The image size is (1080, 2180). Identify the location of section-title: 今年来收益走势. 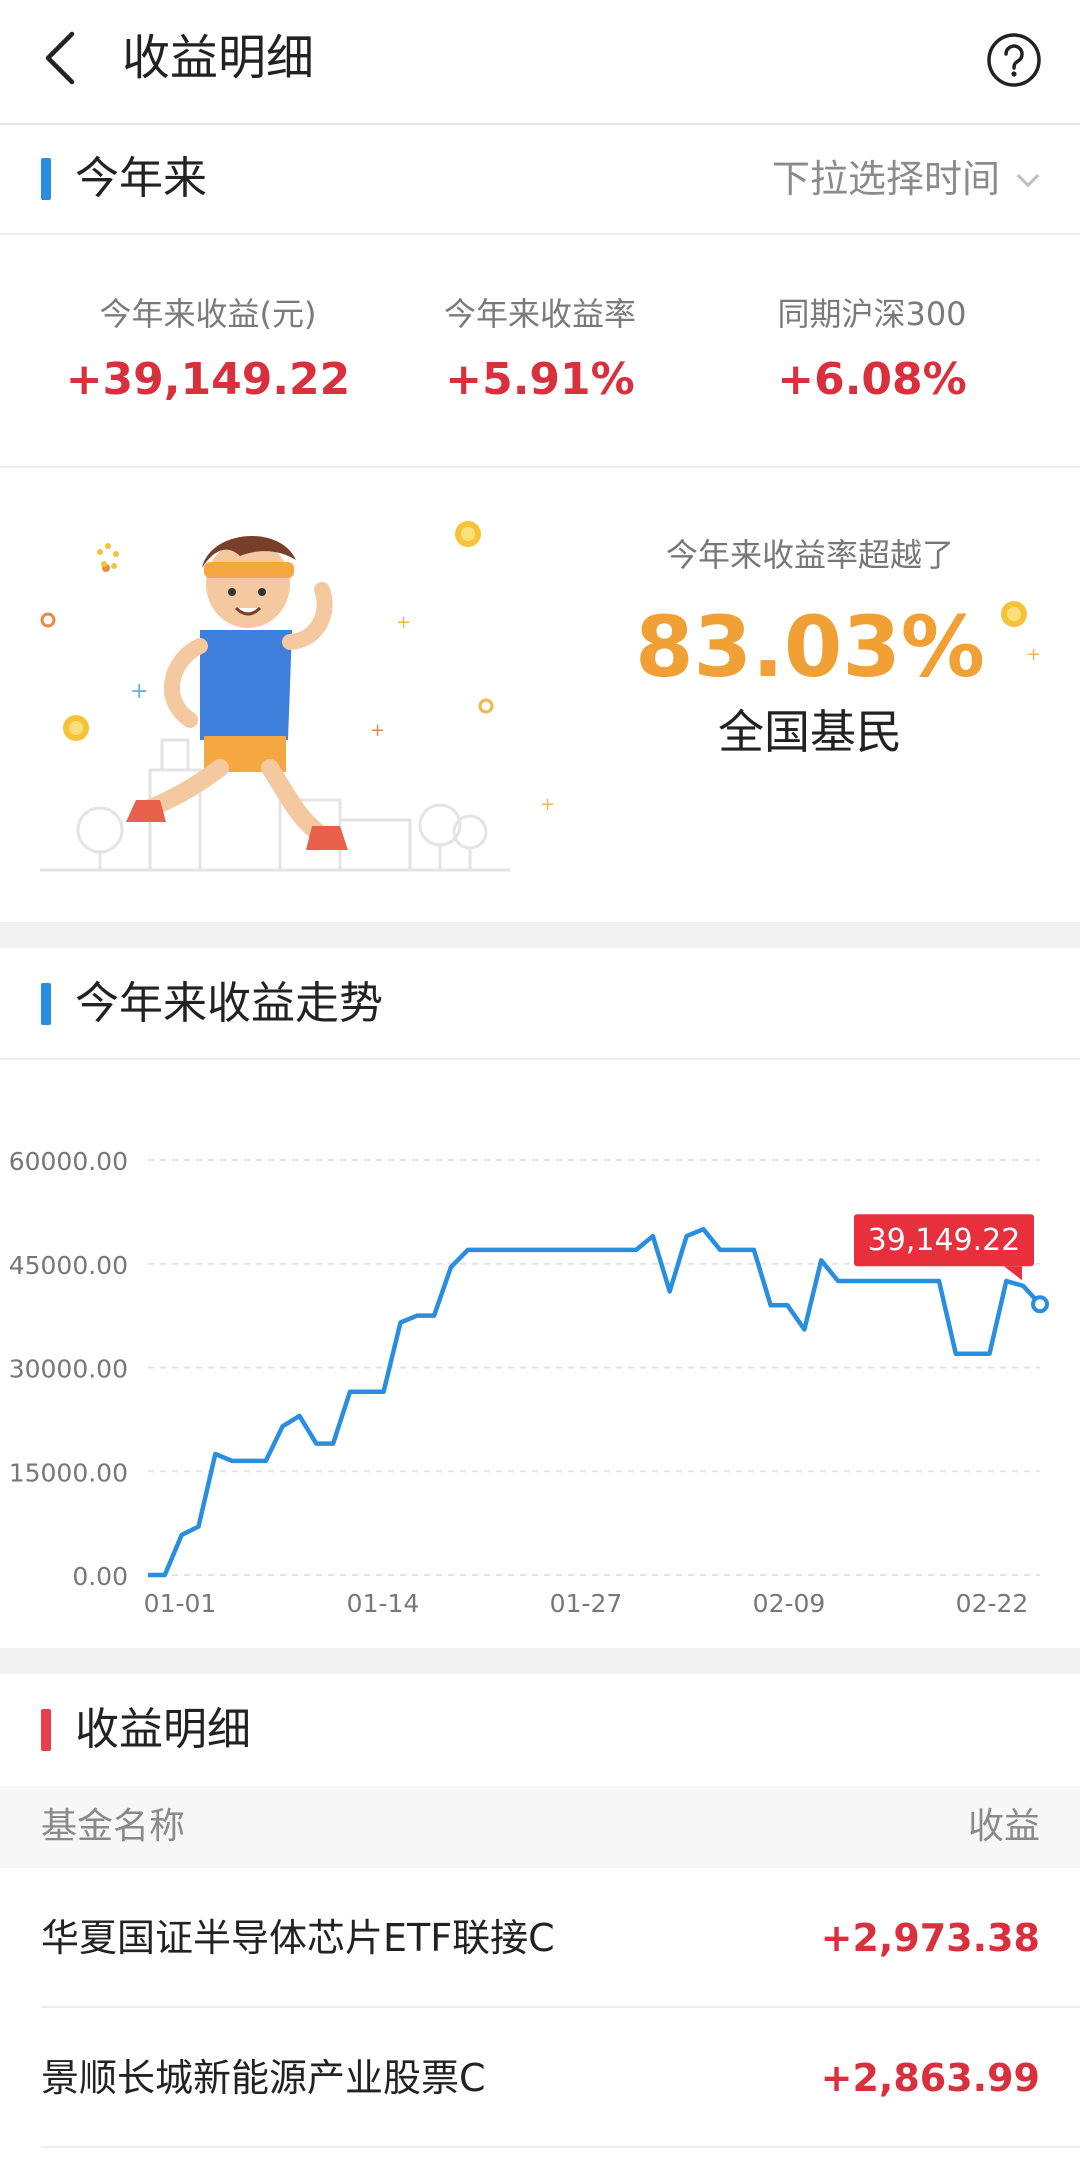
(229, 1003).